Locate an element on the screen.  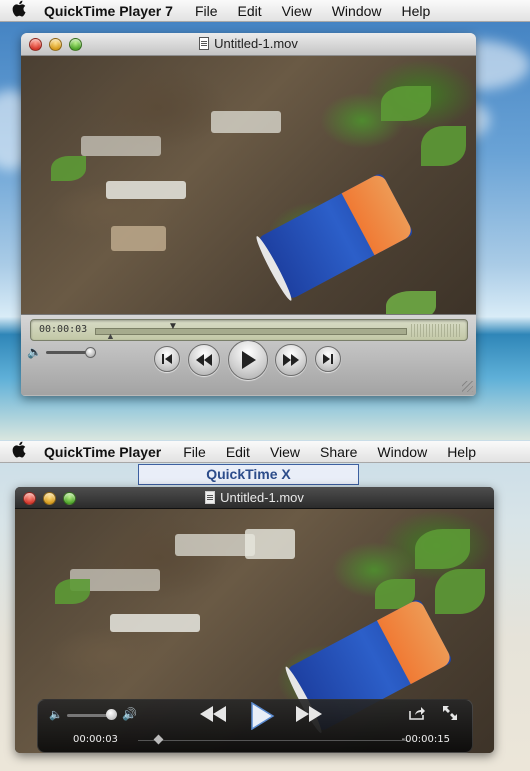
menu-share: Share is located at coordinates (338, 452).